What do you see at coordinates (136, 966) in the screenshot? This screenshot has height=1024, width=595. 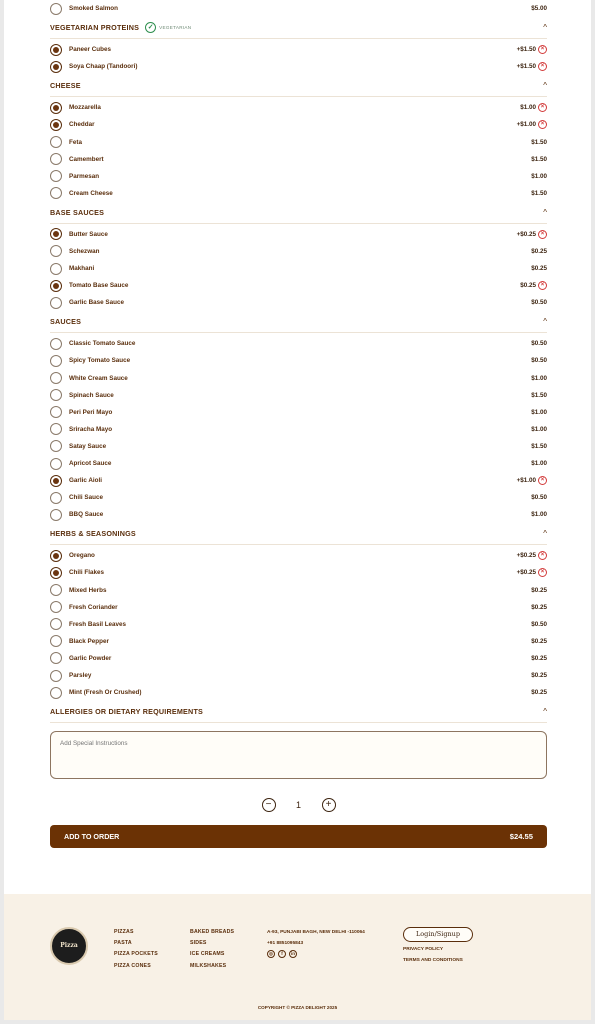 I see `footer-link-pizza-cones: PIZZA CONES` at bounding box center [136, 966].